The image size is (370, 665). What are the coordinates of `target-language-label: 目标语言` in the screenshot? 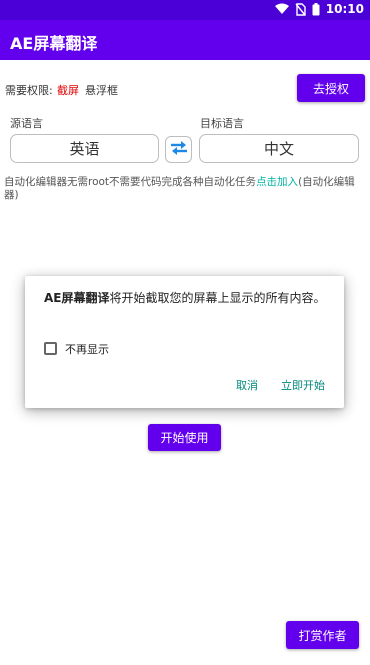 It's located at (222, 123).